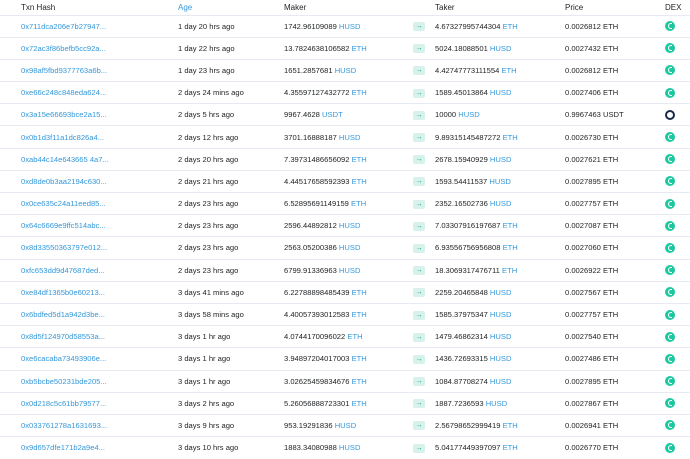 The width and height of the screenshot is (690, 459). I want to click on maker-cell: 1883.34080988 HUSD, so click(348, 448).